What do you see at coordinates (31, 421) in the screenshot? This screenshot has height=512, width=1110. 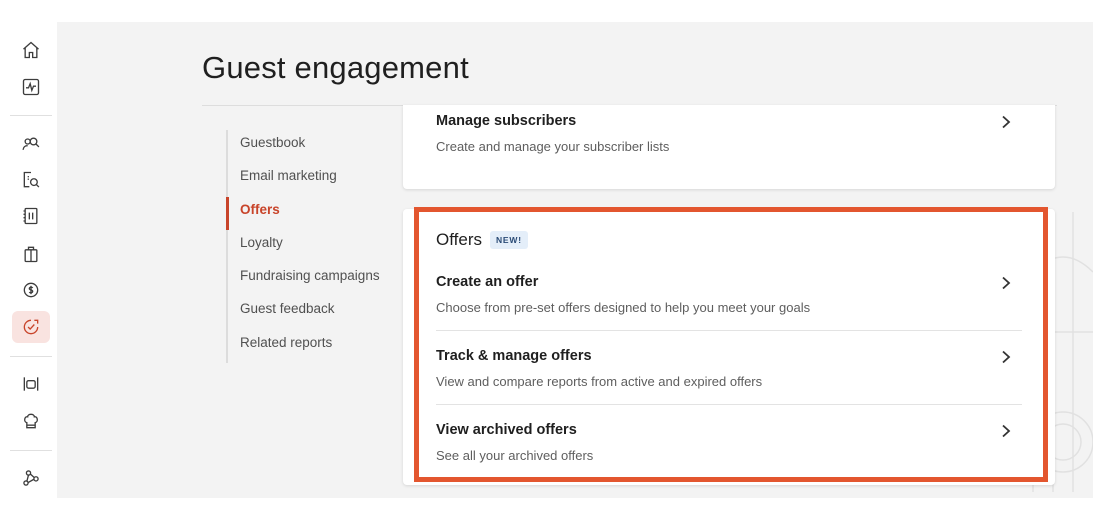 I see `chef-icon` at bounding box center [31, 421].